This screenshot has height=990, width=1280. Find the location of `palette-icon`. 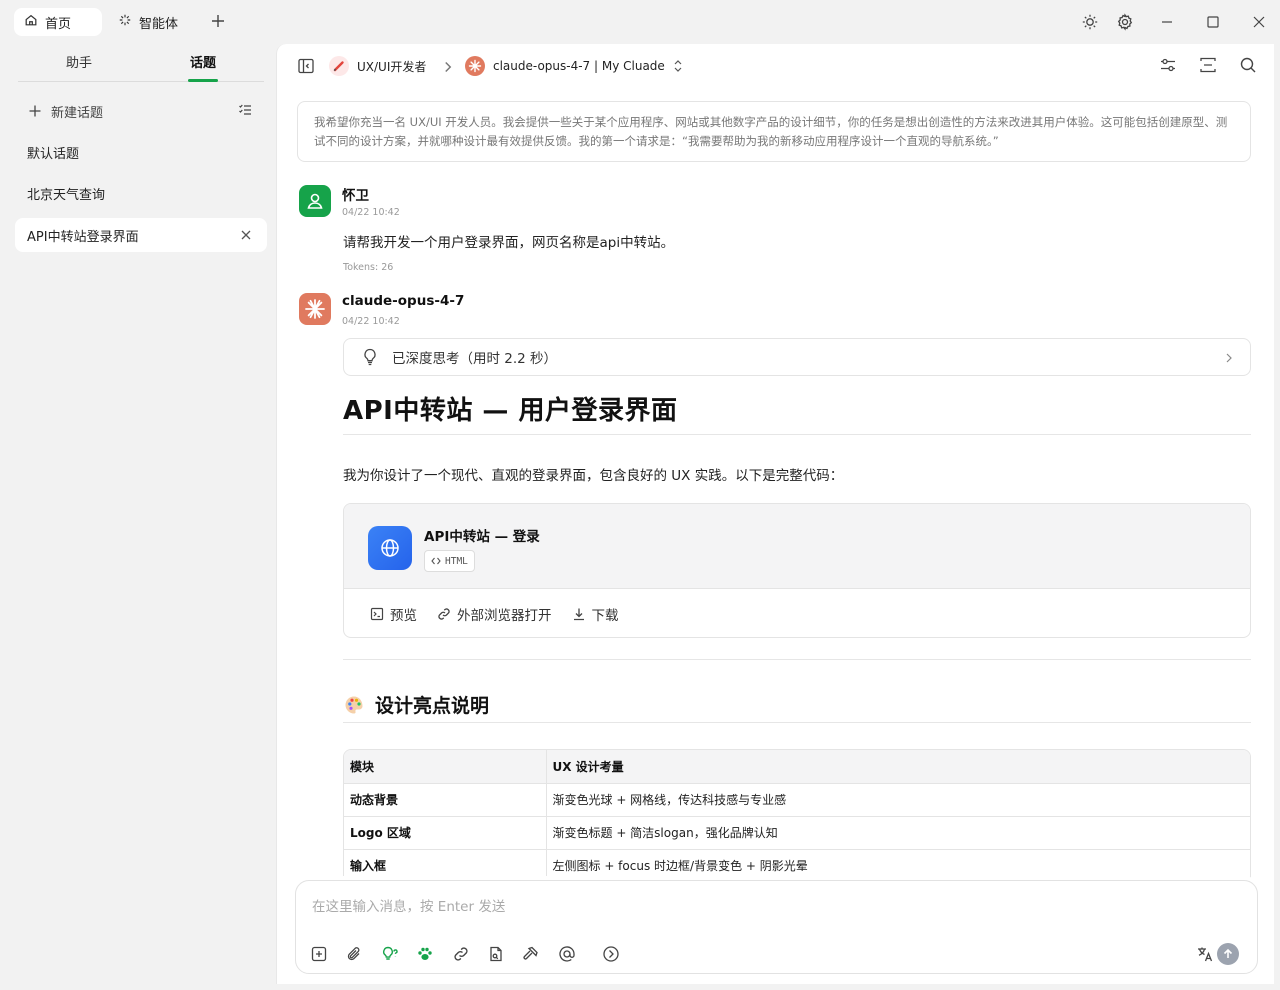

palette-icon is located at coordinates (354, 704).